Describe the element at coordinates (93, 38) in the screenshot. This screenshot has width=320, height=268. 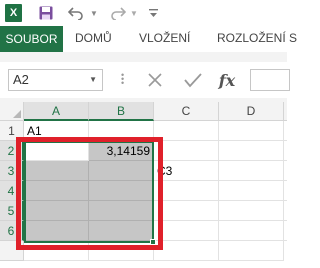
I see `tab-home: DOMŮ` at that location.